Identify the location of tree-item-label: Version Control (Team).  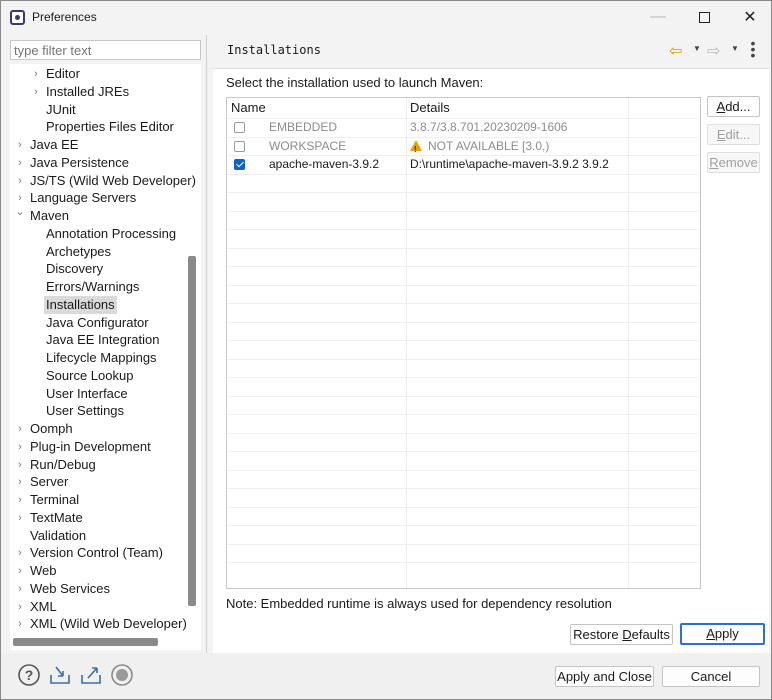
(96, 553).